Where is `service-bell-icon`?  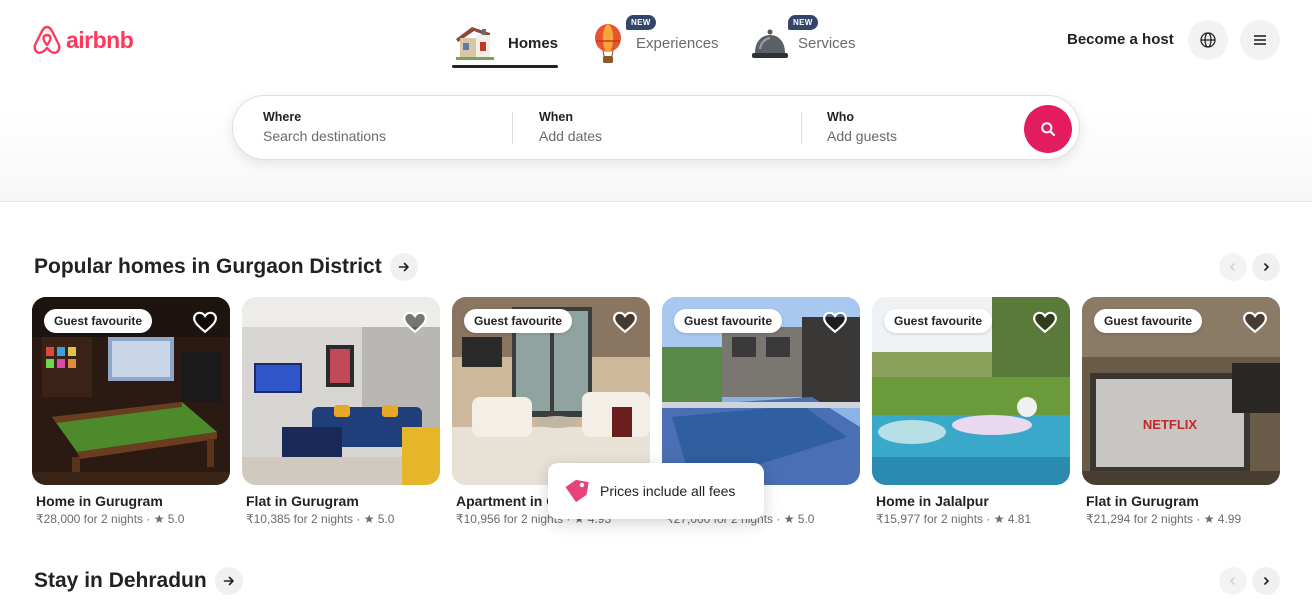
service-bell-icon is located at coordinates (770, 43).